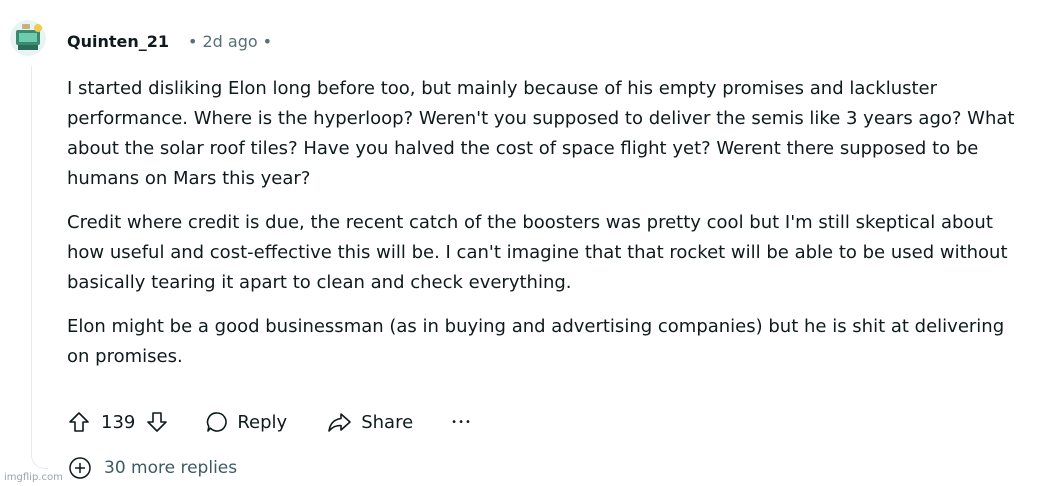 The image size is (1038, 486). What do you see at coordinates (118, 41) in the screenshot?
I see `username: Quinten_21` at bounding box center [118, 41].